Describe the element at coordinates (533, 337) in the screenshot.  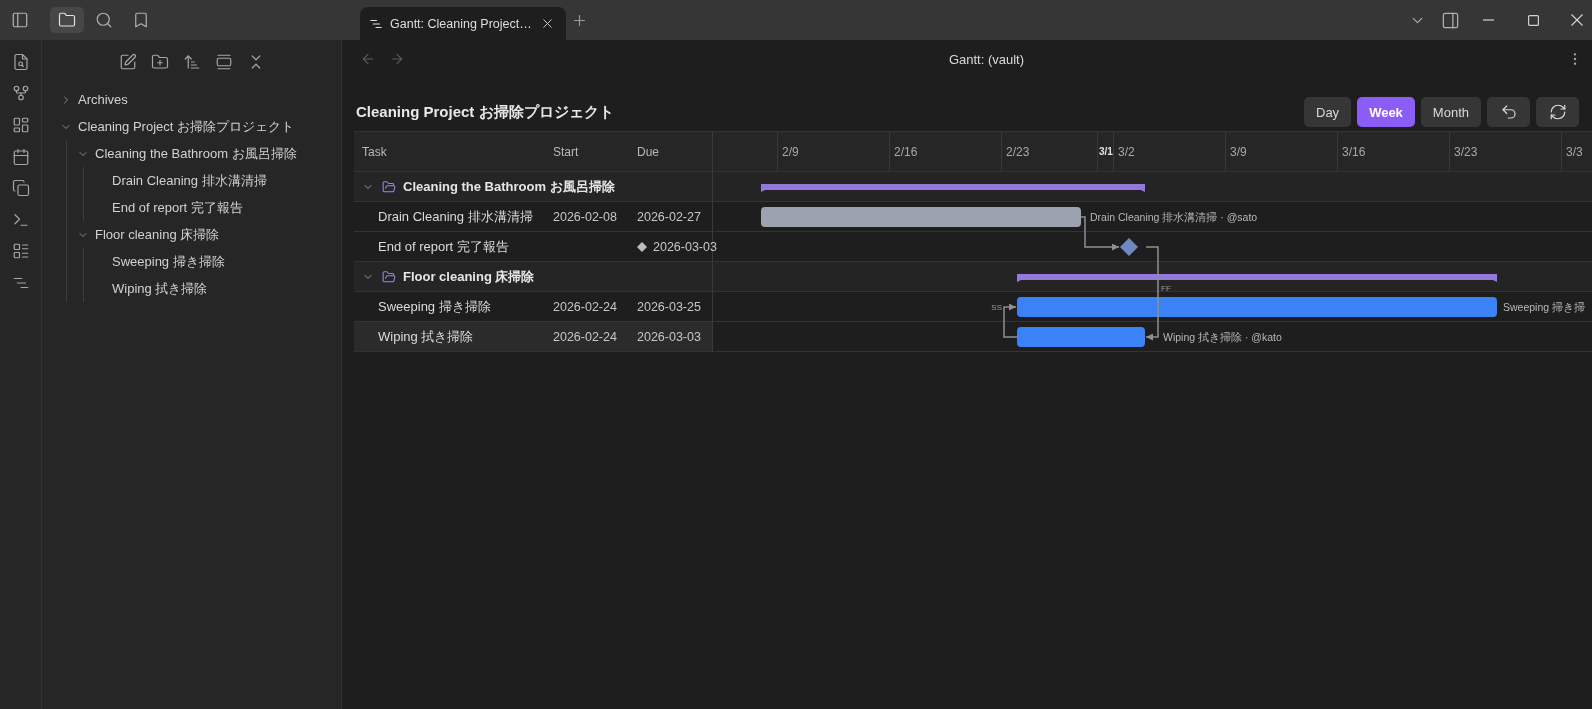
I see `task-row: Wiping 拭き掃除 2026-02-24 2026-03-03` at that location.